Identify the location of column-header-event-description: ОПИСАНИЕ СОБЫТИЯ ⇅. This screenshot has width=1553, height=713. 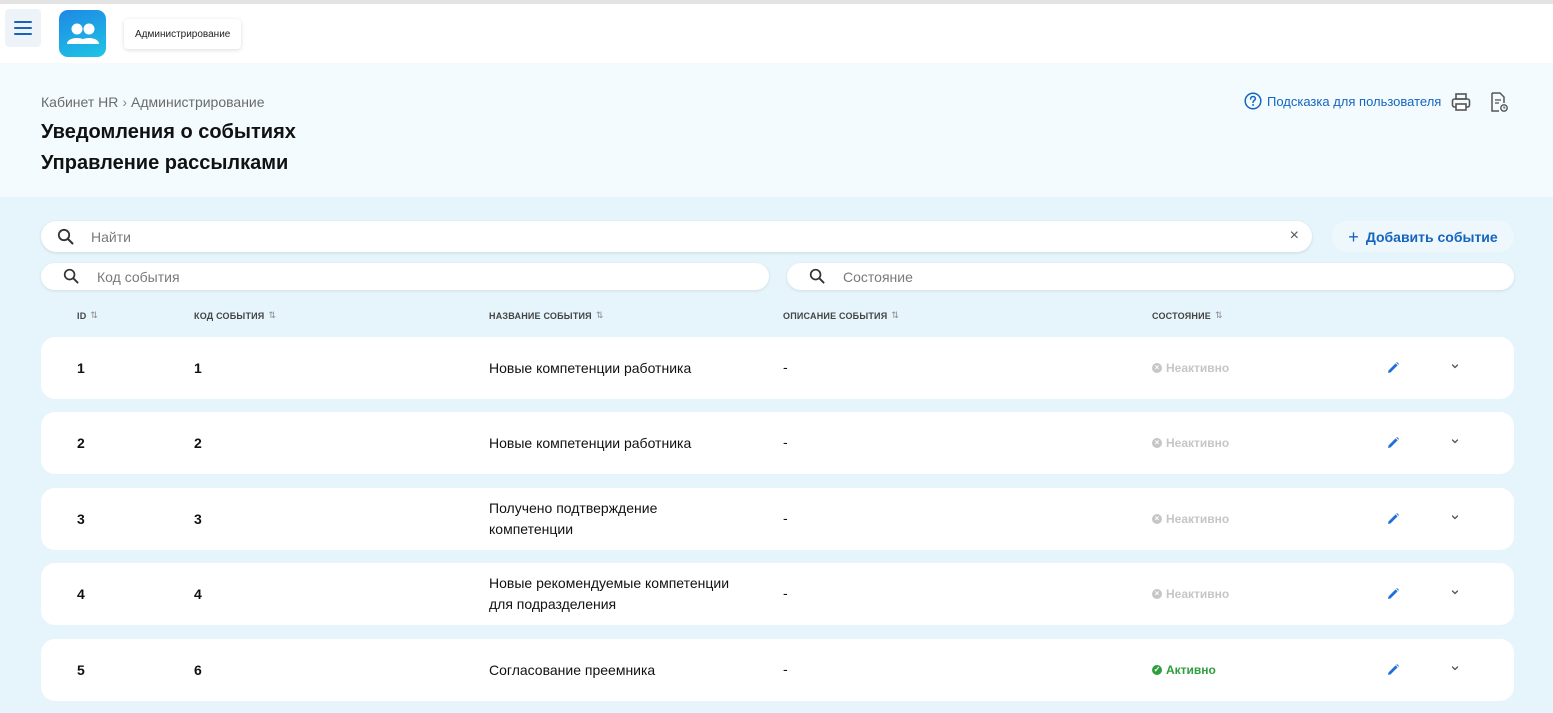
(841, 315).